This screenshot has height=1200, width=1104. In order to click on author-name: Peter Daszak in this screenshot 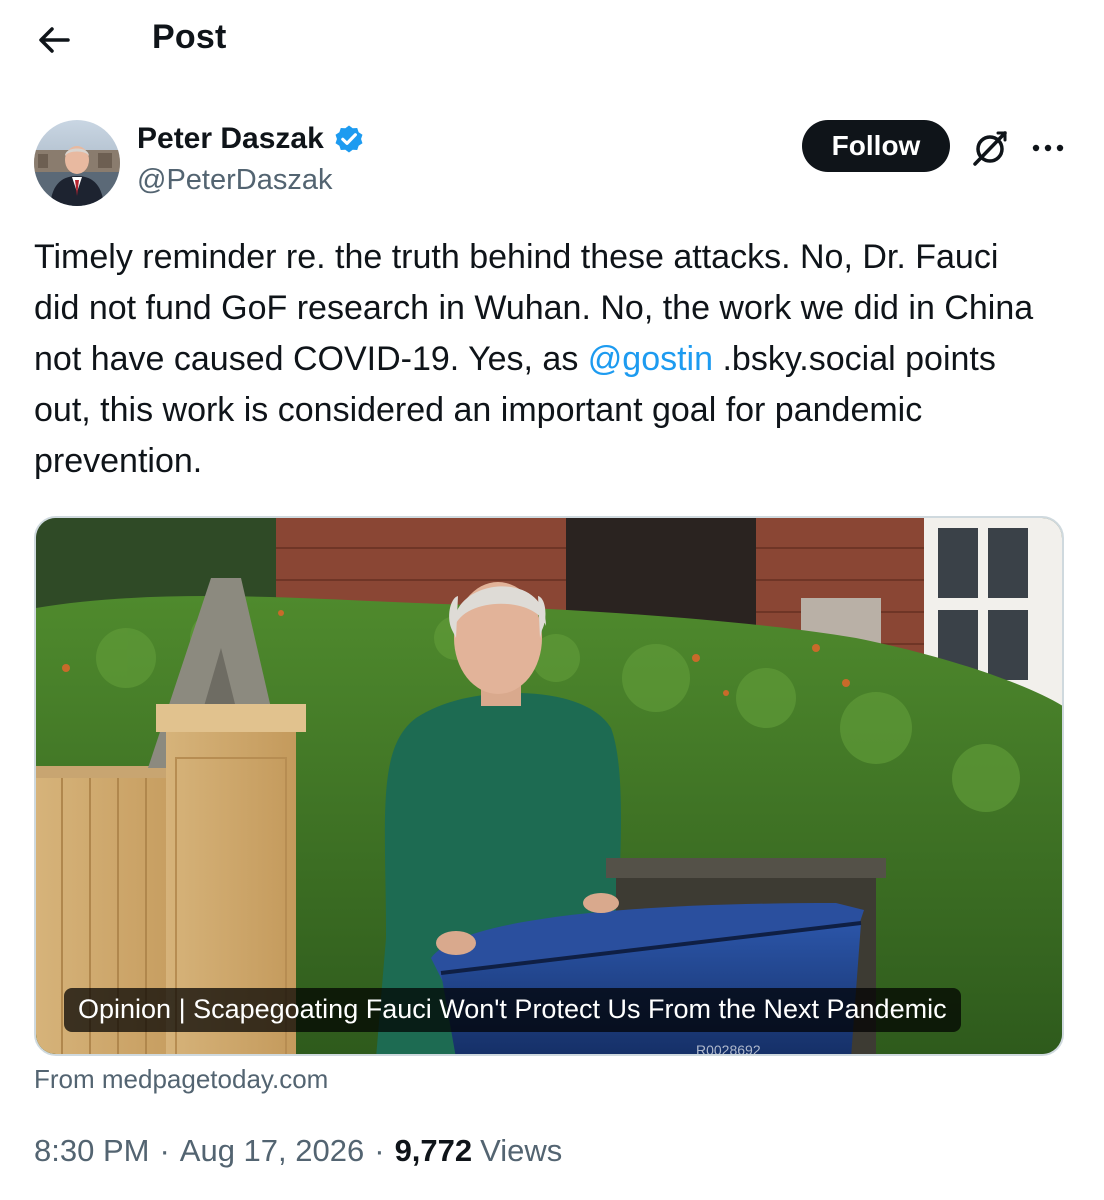, I will do `click(251, 139)`.